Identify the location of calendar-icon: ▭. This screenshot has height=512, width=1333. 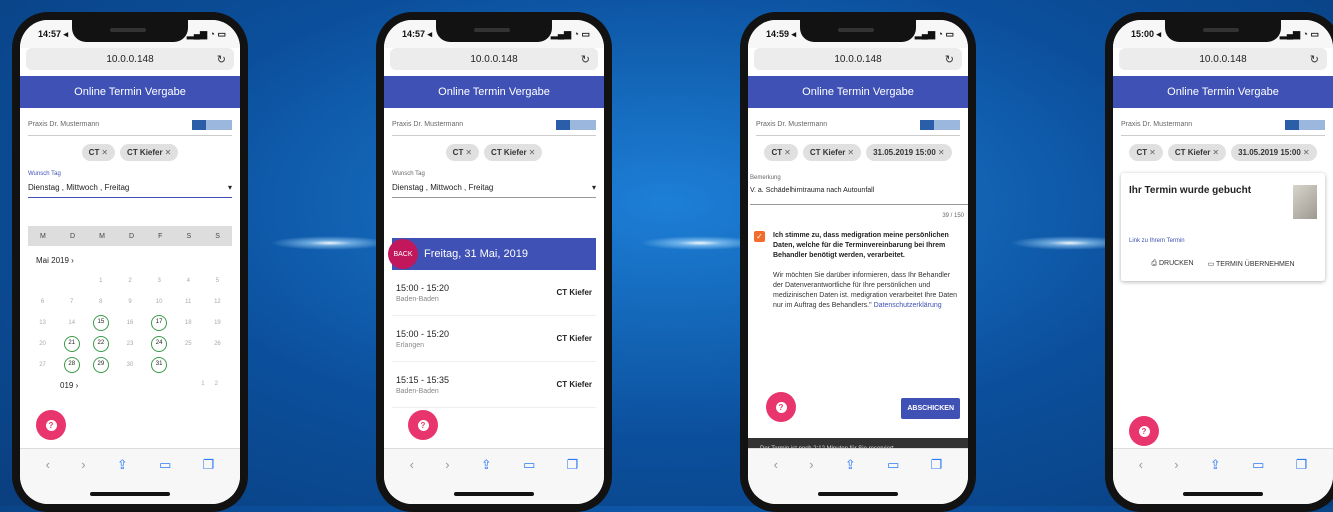
(1211, 264).